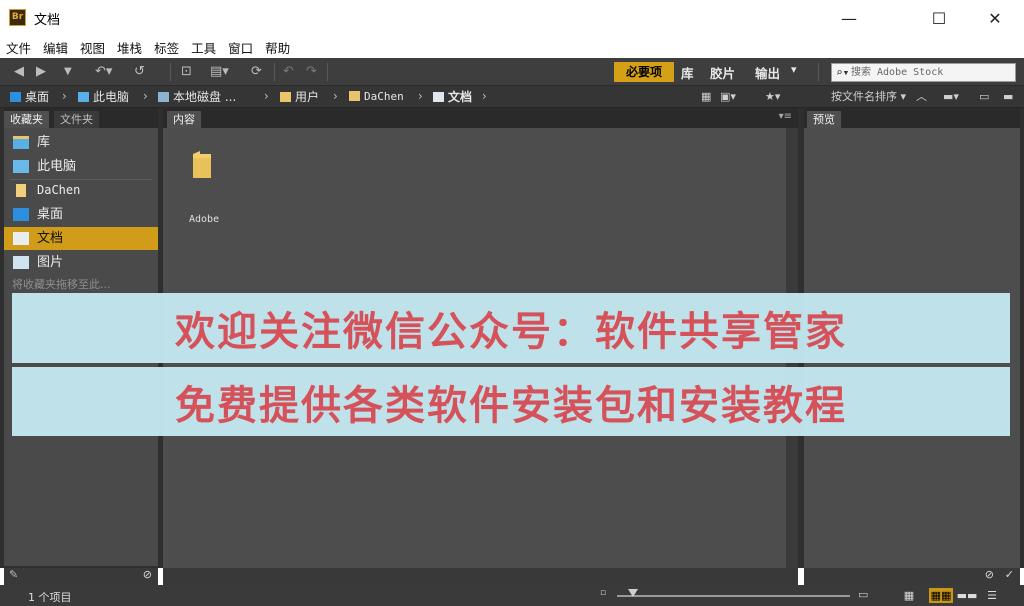 The width and height of the screenshot is (1024, 606). Describe the element at coordinates (452, 97) in the screenshot. I see `breadcrumb-documents: 文档` at that location.